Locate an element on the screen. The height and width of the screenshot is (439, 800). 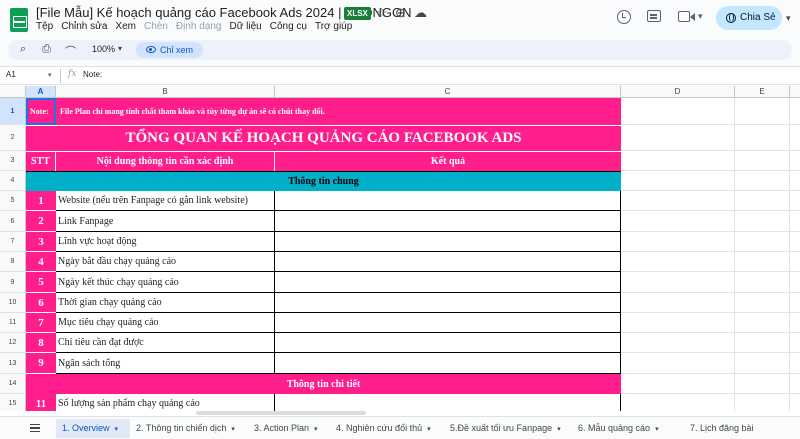
item-number-cell: 9 is located at coordinates (41, 363).